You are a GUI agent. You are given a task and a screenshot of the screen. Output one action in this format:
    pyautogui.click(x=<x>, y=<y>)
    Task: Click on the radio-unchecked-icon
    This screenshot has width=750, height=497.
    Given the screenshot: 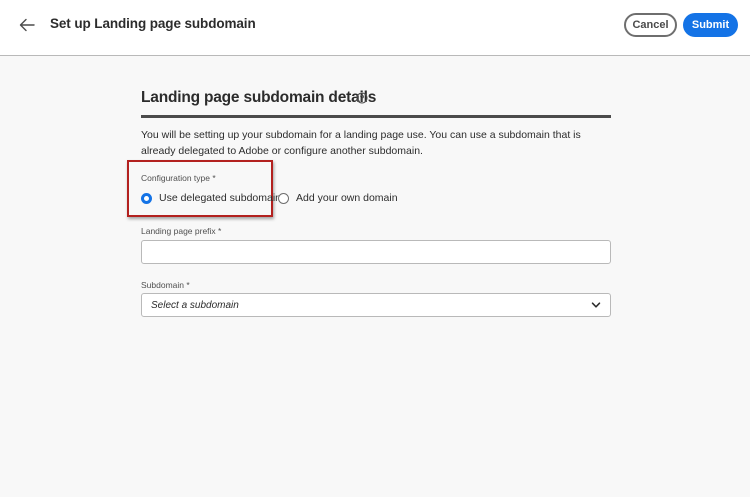 What is the action you would take?
    pyautogui.click(x=283, y=198)
    